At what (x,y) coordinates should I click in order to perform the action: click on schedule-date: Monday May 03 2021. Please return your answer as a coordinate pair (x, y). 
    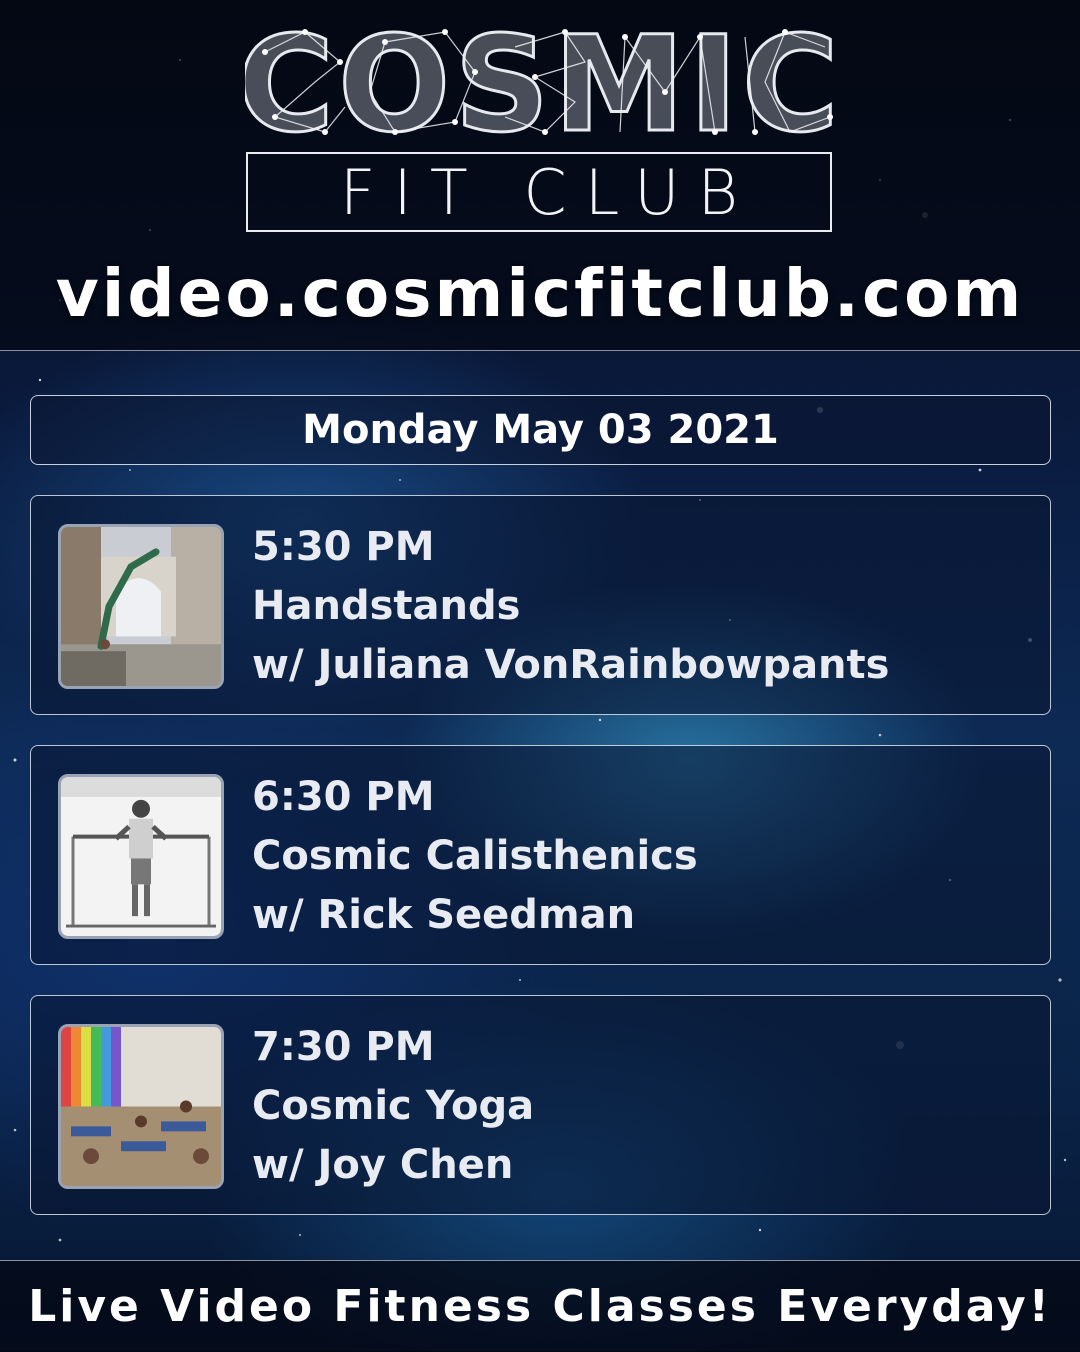
    Looking at the image, I should click on (540, 430).